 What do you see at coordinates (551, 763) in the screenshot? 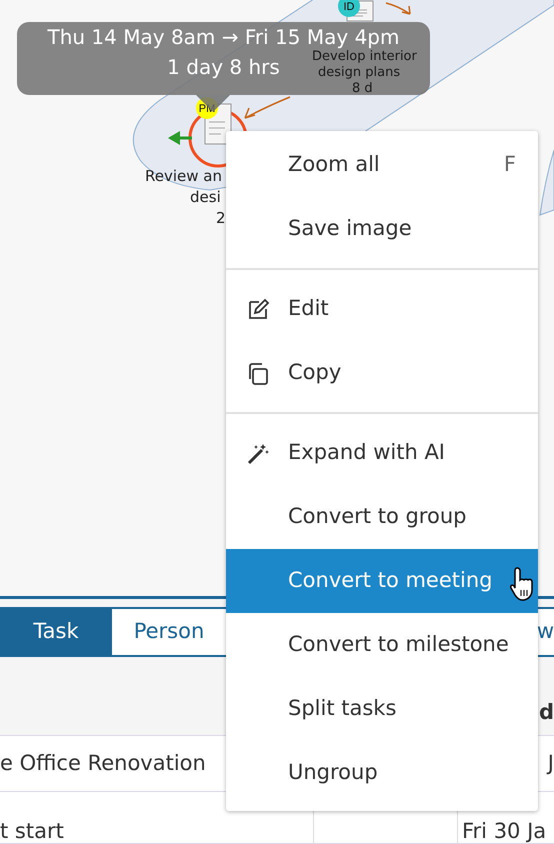
I see `table-cell-text: J` at bounding box center [551, 763].